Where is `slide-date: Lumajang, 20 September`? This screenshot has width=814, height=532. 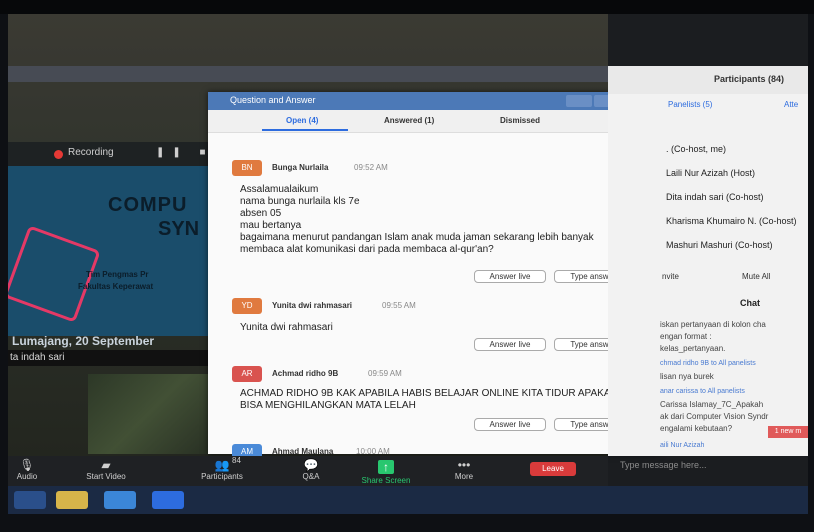
slide-date: Lumajang, 20 September is located at coordinates (83, 341).